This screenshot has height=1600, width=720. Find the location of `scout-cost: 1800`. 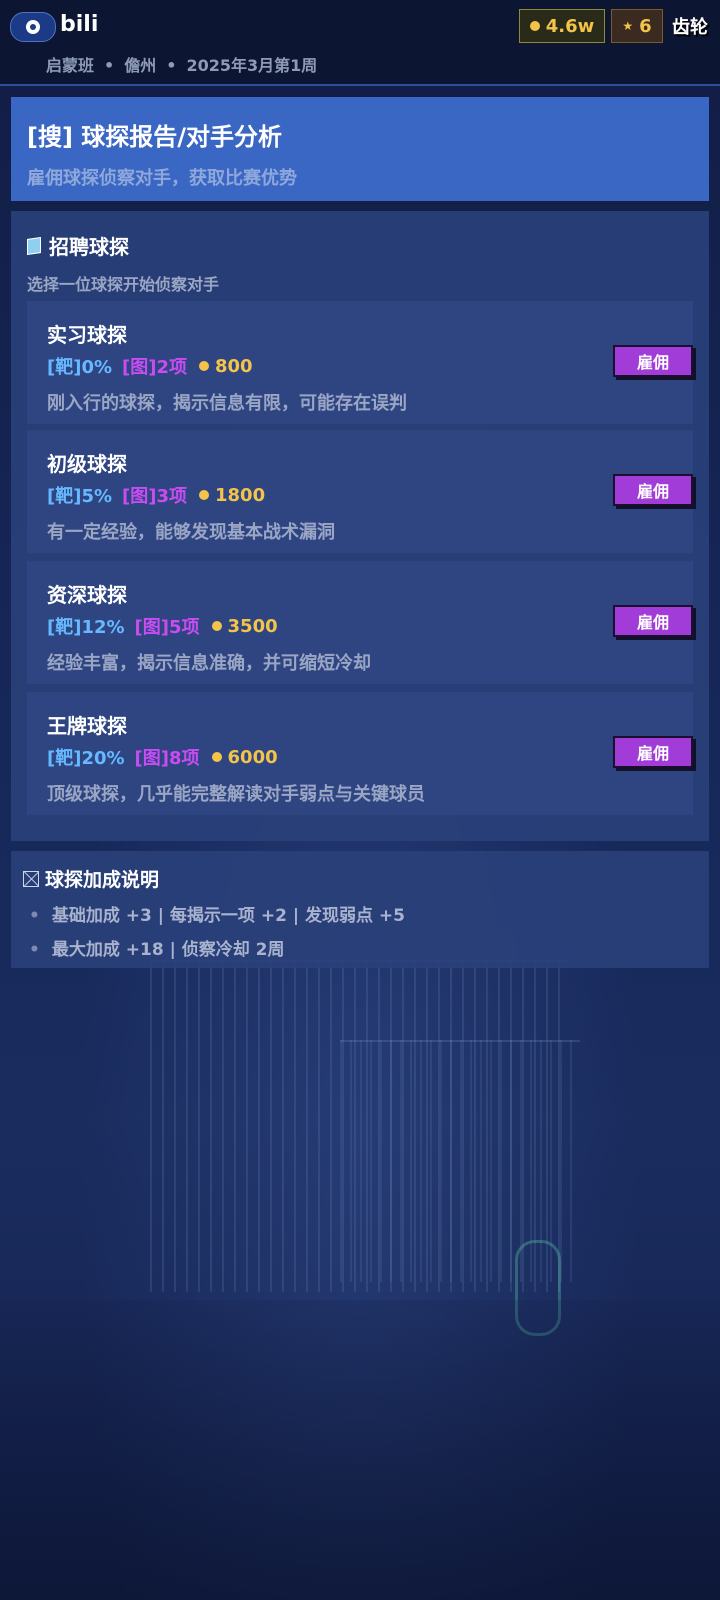

scout-cost: 1800 is located at coordinates (232, 495).